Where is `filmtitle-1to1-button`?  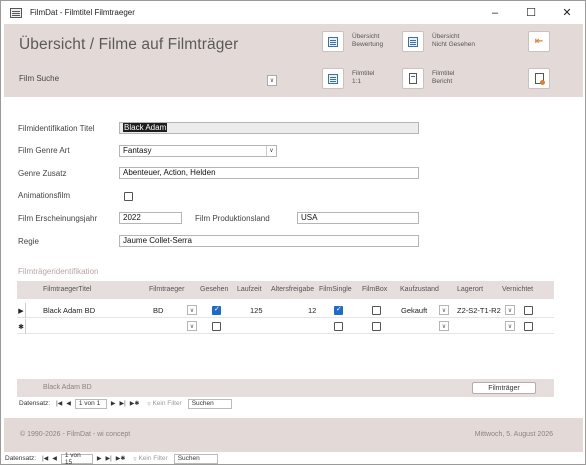
filmtitle-1to1-button is located at coordinates (333, 78).